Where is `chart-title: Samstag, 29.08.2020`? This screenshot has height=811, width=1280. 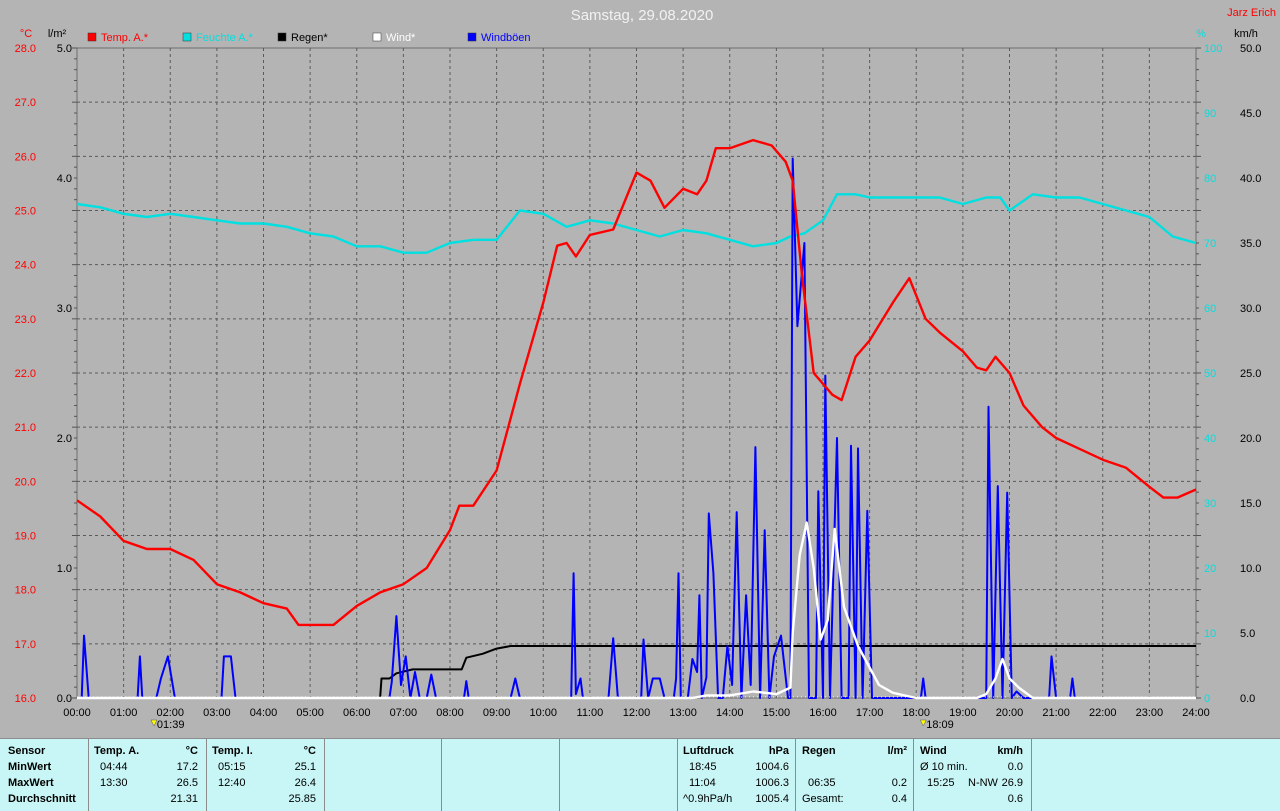 chart-title: Samstag, 29.08.2020 is located at coordinates (642, 15).